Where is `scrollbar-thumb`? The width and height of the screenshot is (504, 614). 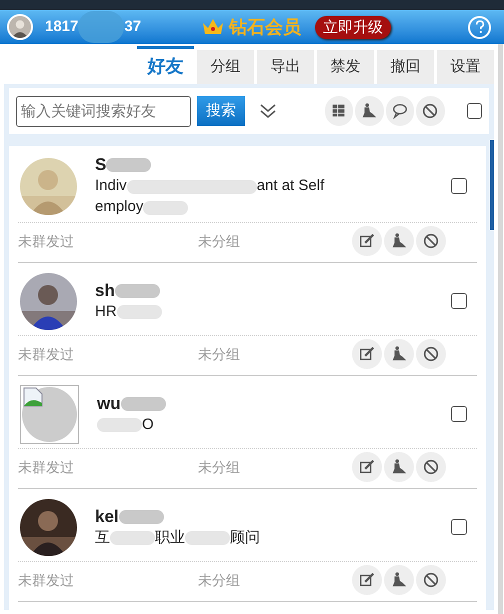 scrollbar-thumb is located at coordinates (492, 185).